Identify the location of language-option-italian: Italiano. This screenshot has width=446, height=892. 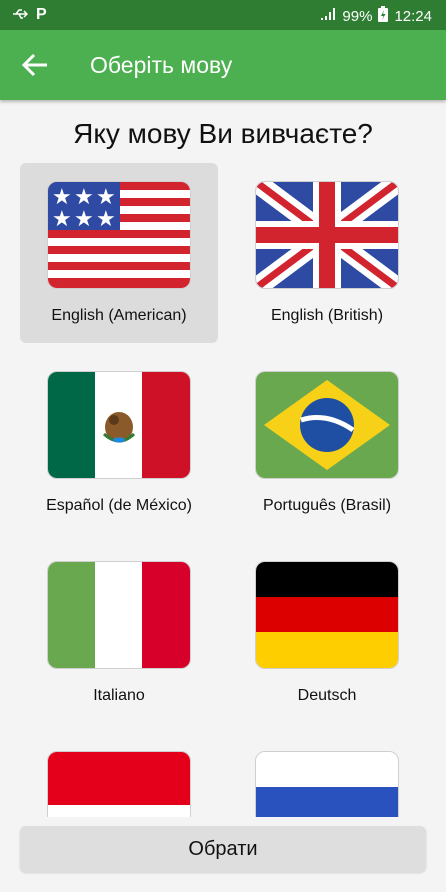
(119, 633).